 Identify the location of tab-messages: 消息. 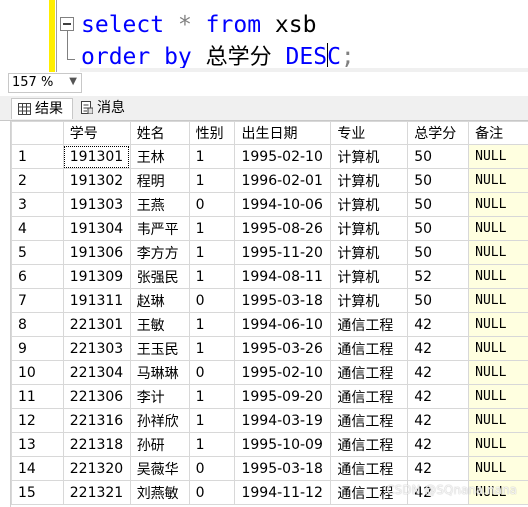
(105, 108).